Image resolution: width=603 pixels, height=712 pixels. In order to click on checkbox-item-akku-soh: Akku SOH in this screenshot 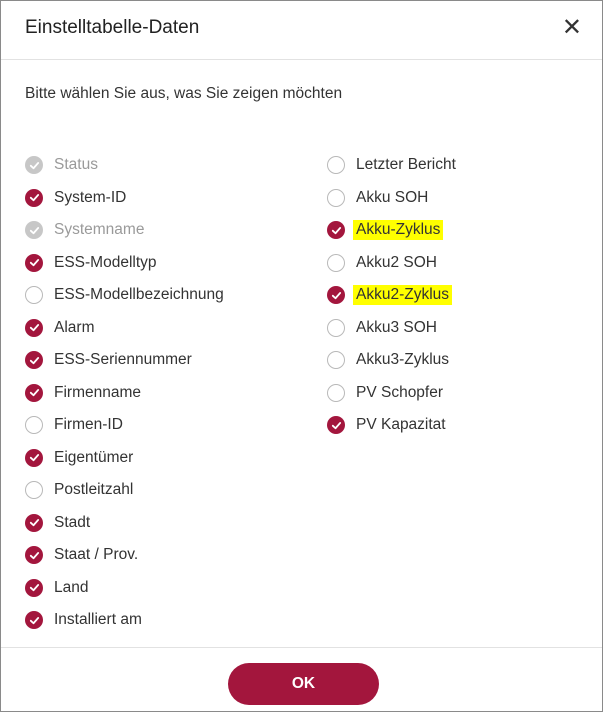, I will do `click(393, 198)`.